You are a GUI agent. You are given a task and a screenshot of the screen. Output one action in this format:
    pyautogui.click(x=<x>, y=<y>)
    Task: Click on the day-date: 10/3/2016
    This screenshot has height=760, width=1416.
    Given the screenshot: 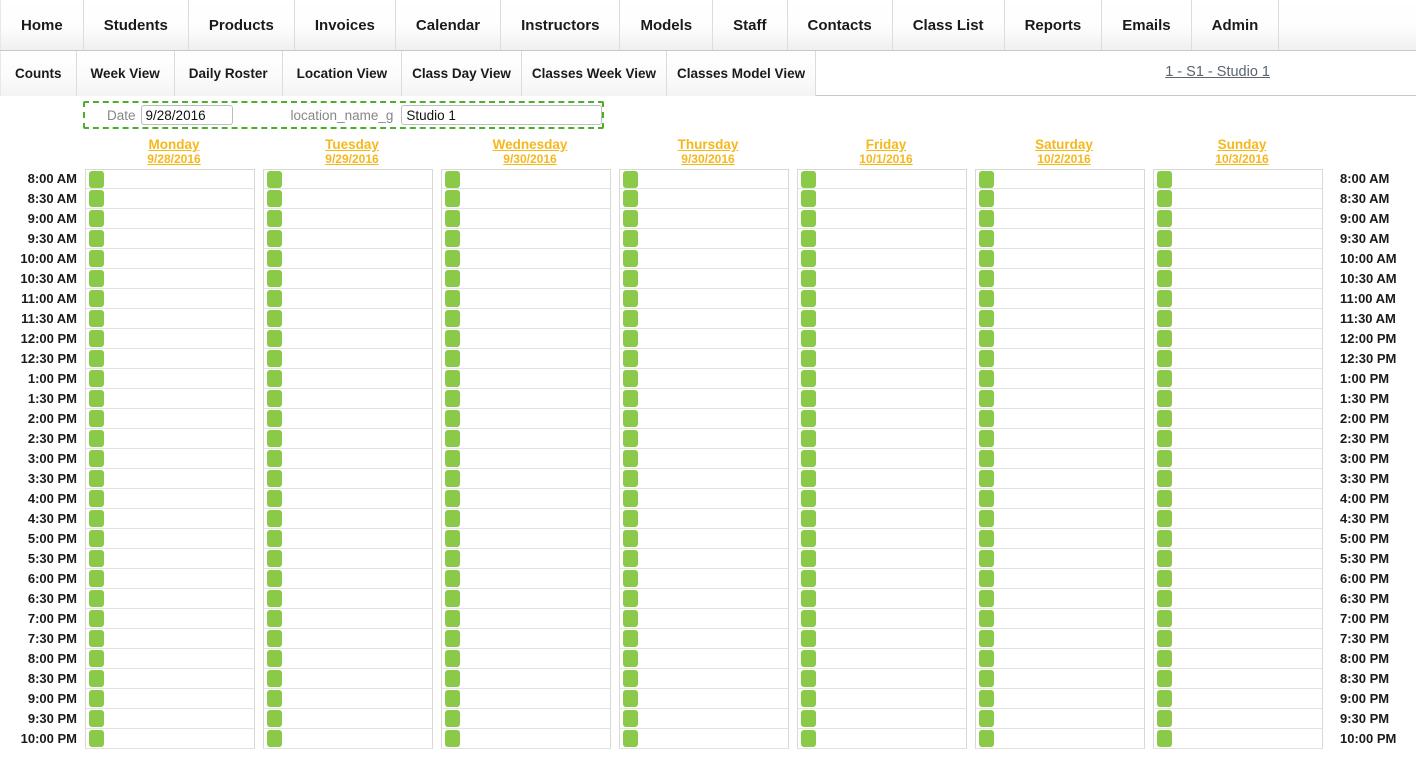 What is the action you would take?
    pyautogui.click(x=1242, y=159)
    